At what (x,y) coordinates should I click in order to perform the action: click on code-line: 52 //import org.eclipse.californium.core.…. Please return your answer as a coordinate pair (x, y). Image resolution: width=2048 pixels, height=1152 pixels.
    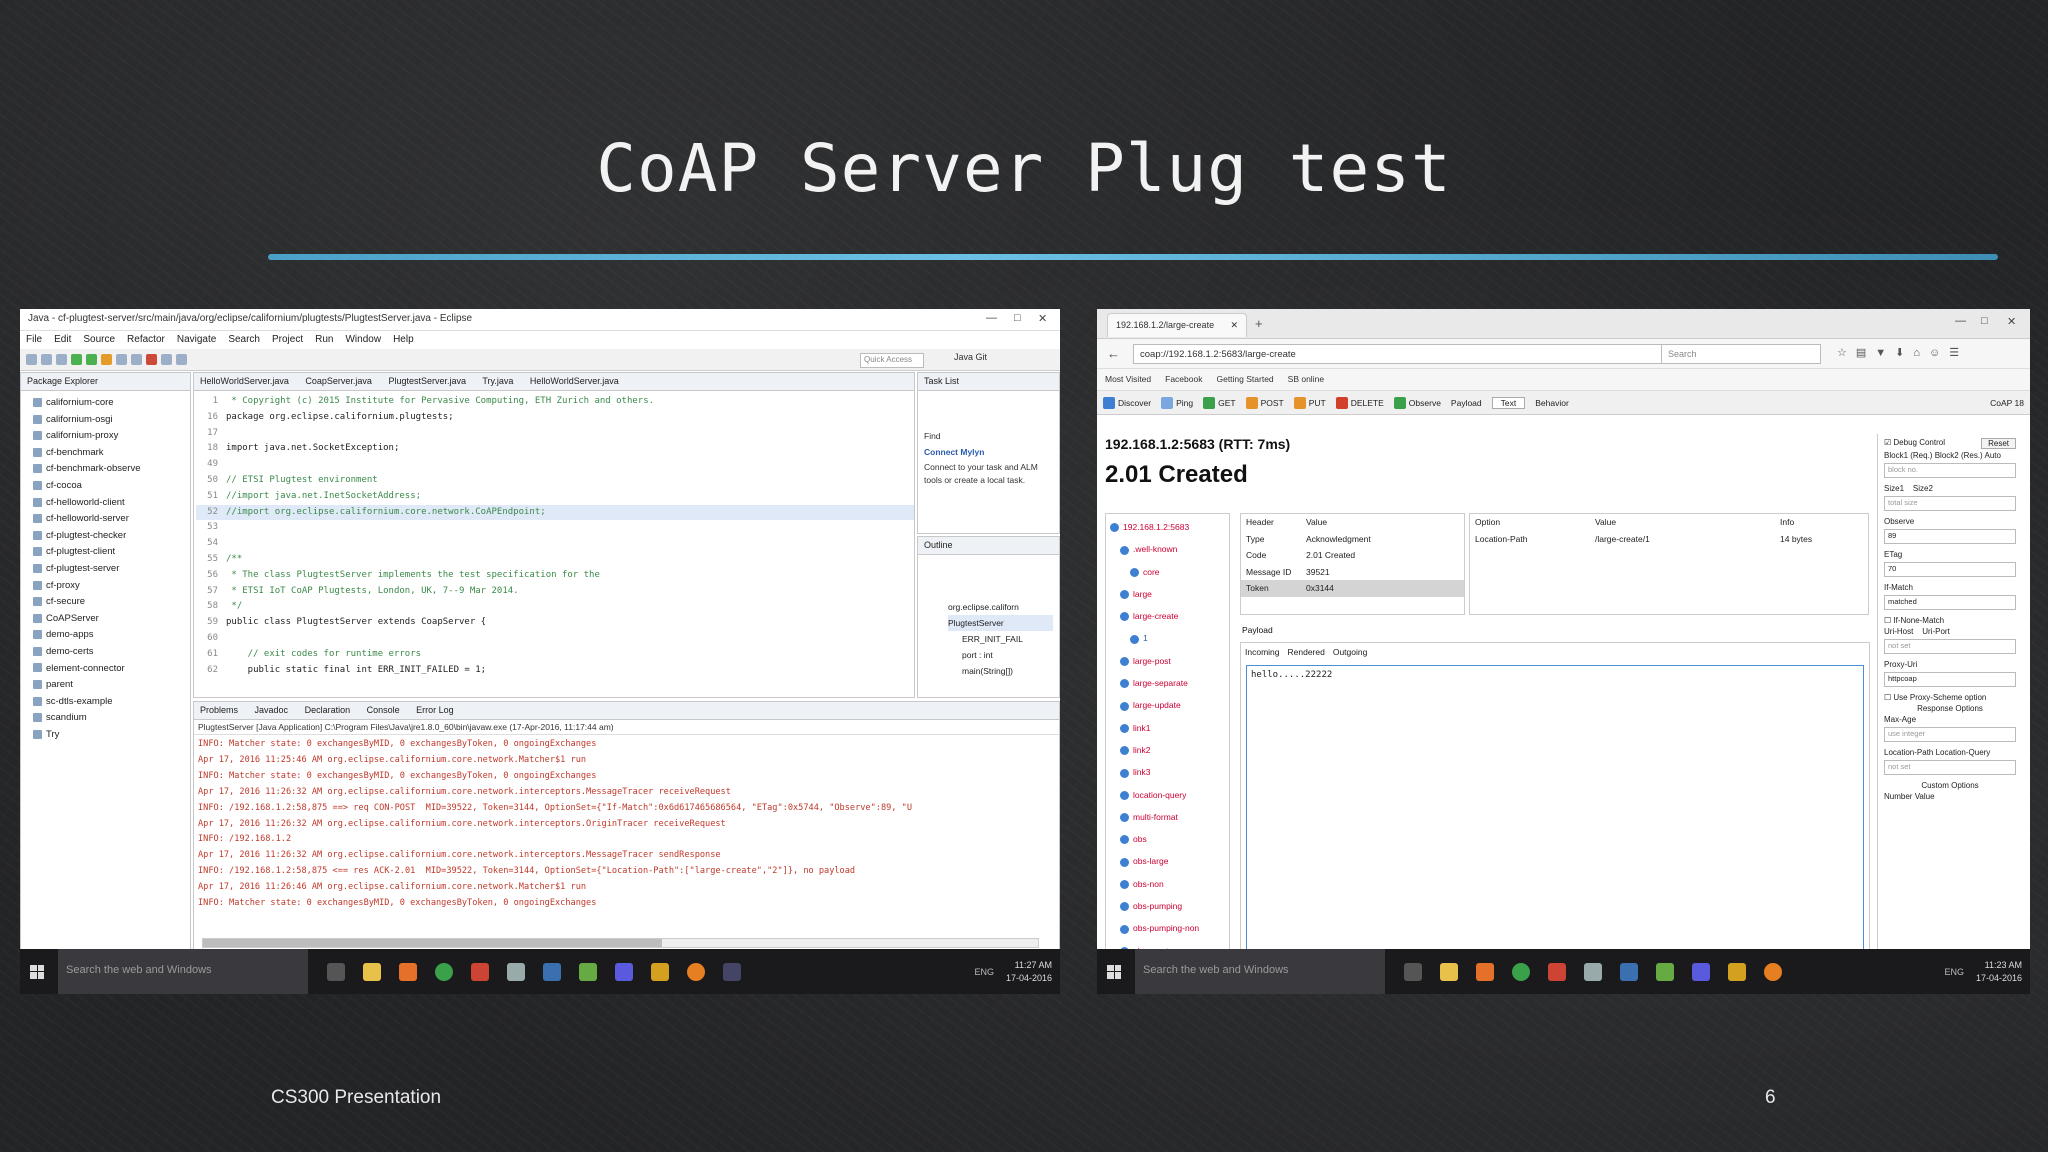
    Looking at the image, I should click on (555, 512).